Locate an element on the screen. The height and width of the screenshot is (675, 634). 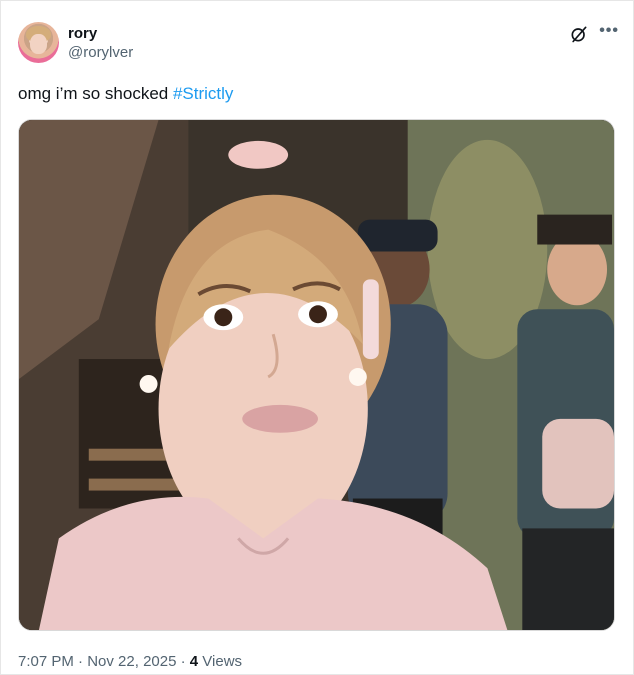
left-earring is located at coordinates (148, 384).